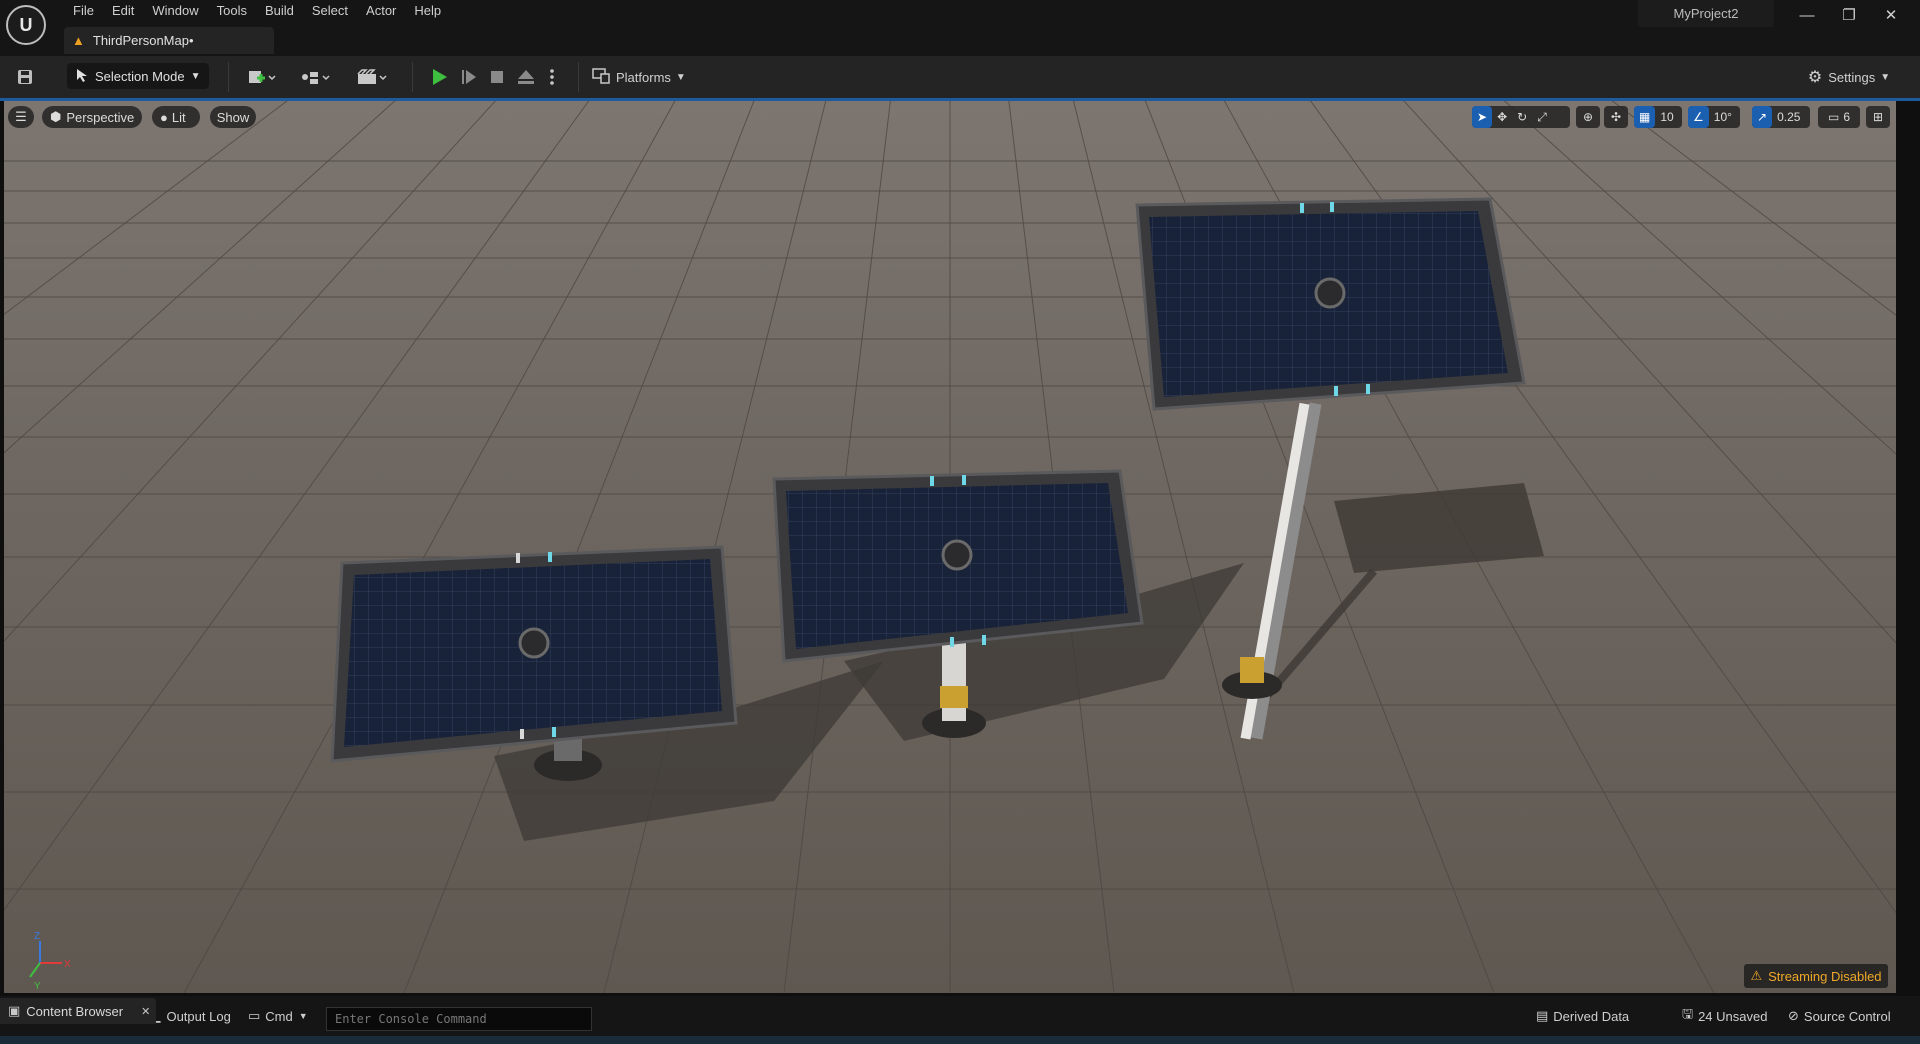  I want to click on select-tool-icon: ➤, so click(1482, 117).